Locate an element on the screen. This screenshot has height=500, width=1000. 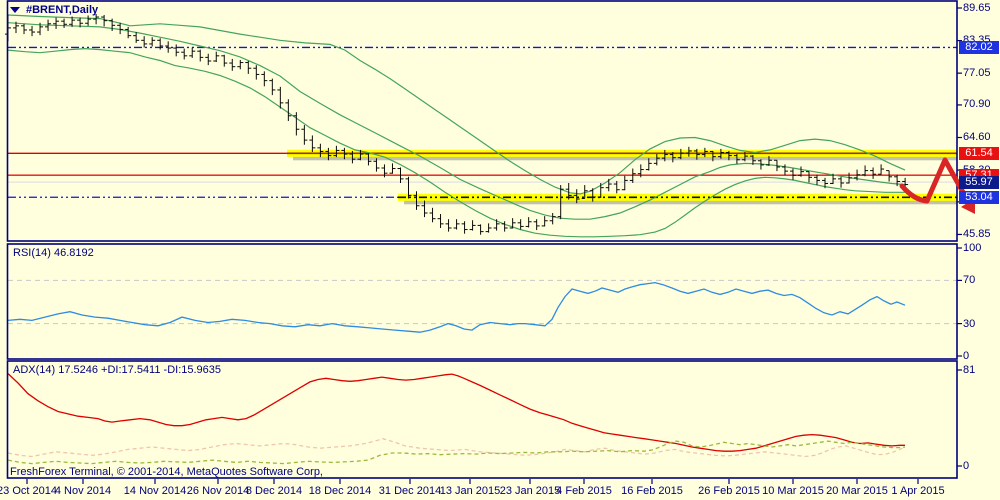
date-label: 23 Oct 2014 is located at coordinates (28, 491).